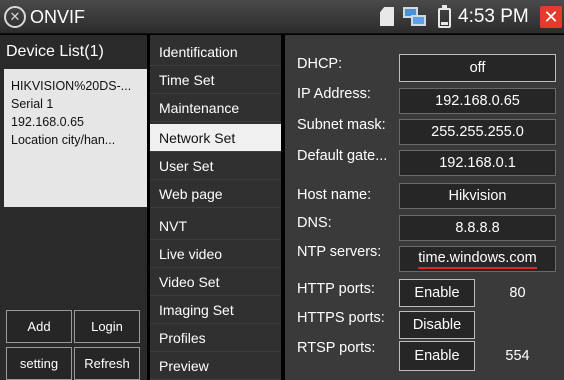  Describe the element at coordinates (215, 138) in the screenshot. I see `menu-item-network-set: Network Set` at that location.